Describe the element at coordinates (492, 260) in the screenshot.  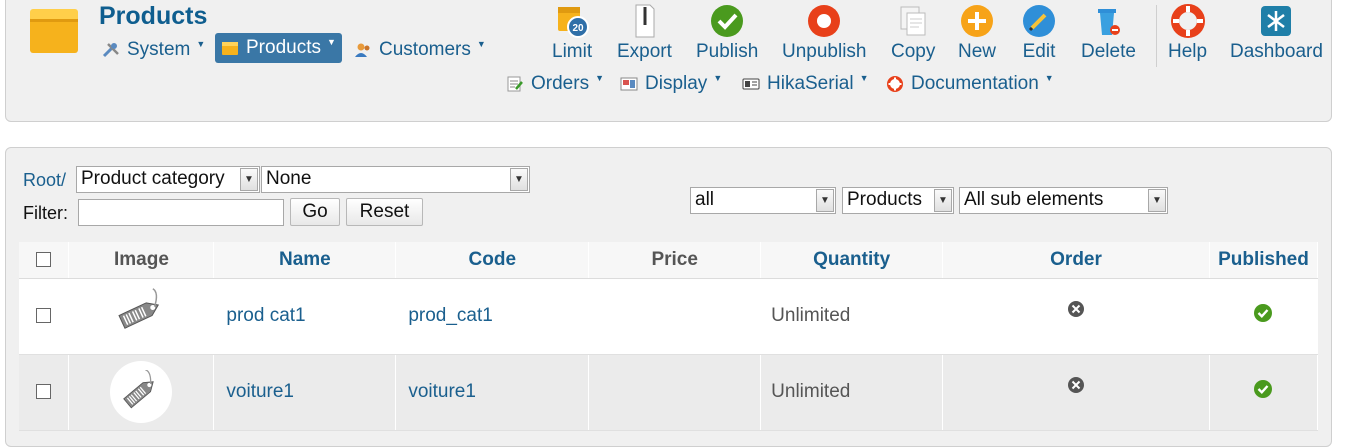
I see `code-column-header: Code` at that location.